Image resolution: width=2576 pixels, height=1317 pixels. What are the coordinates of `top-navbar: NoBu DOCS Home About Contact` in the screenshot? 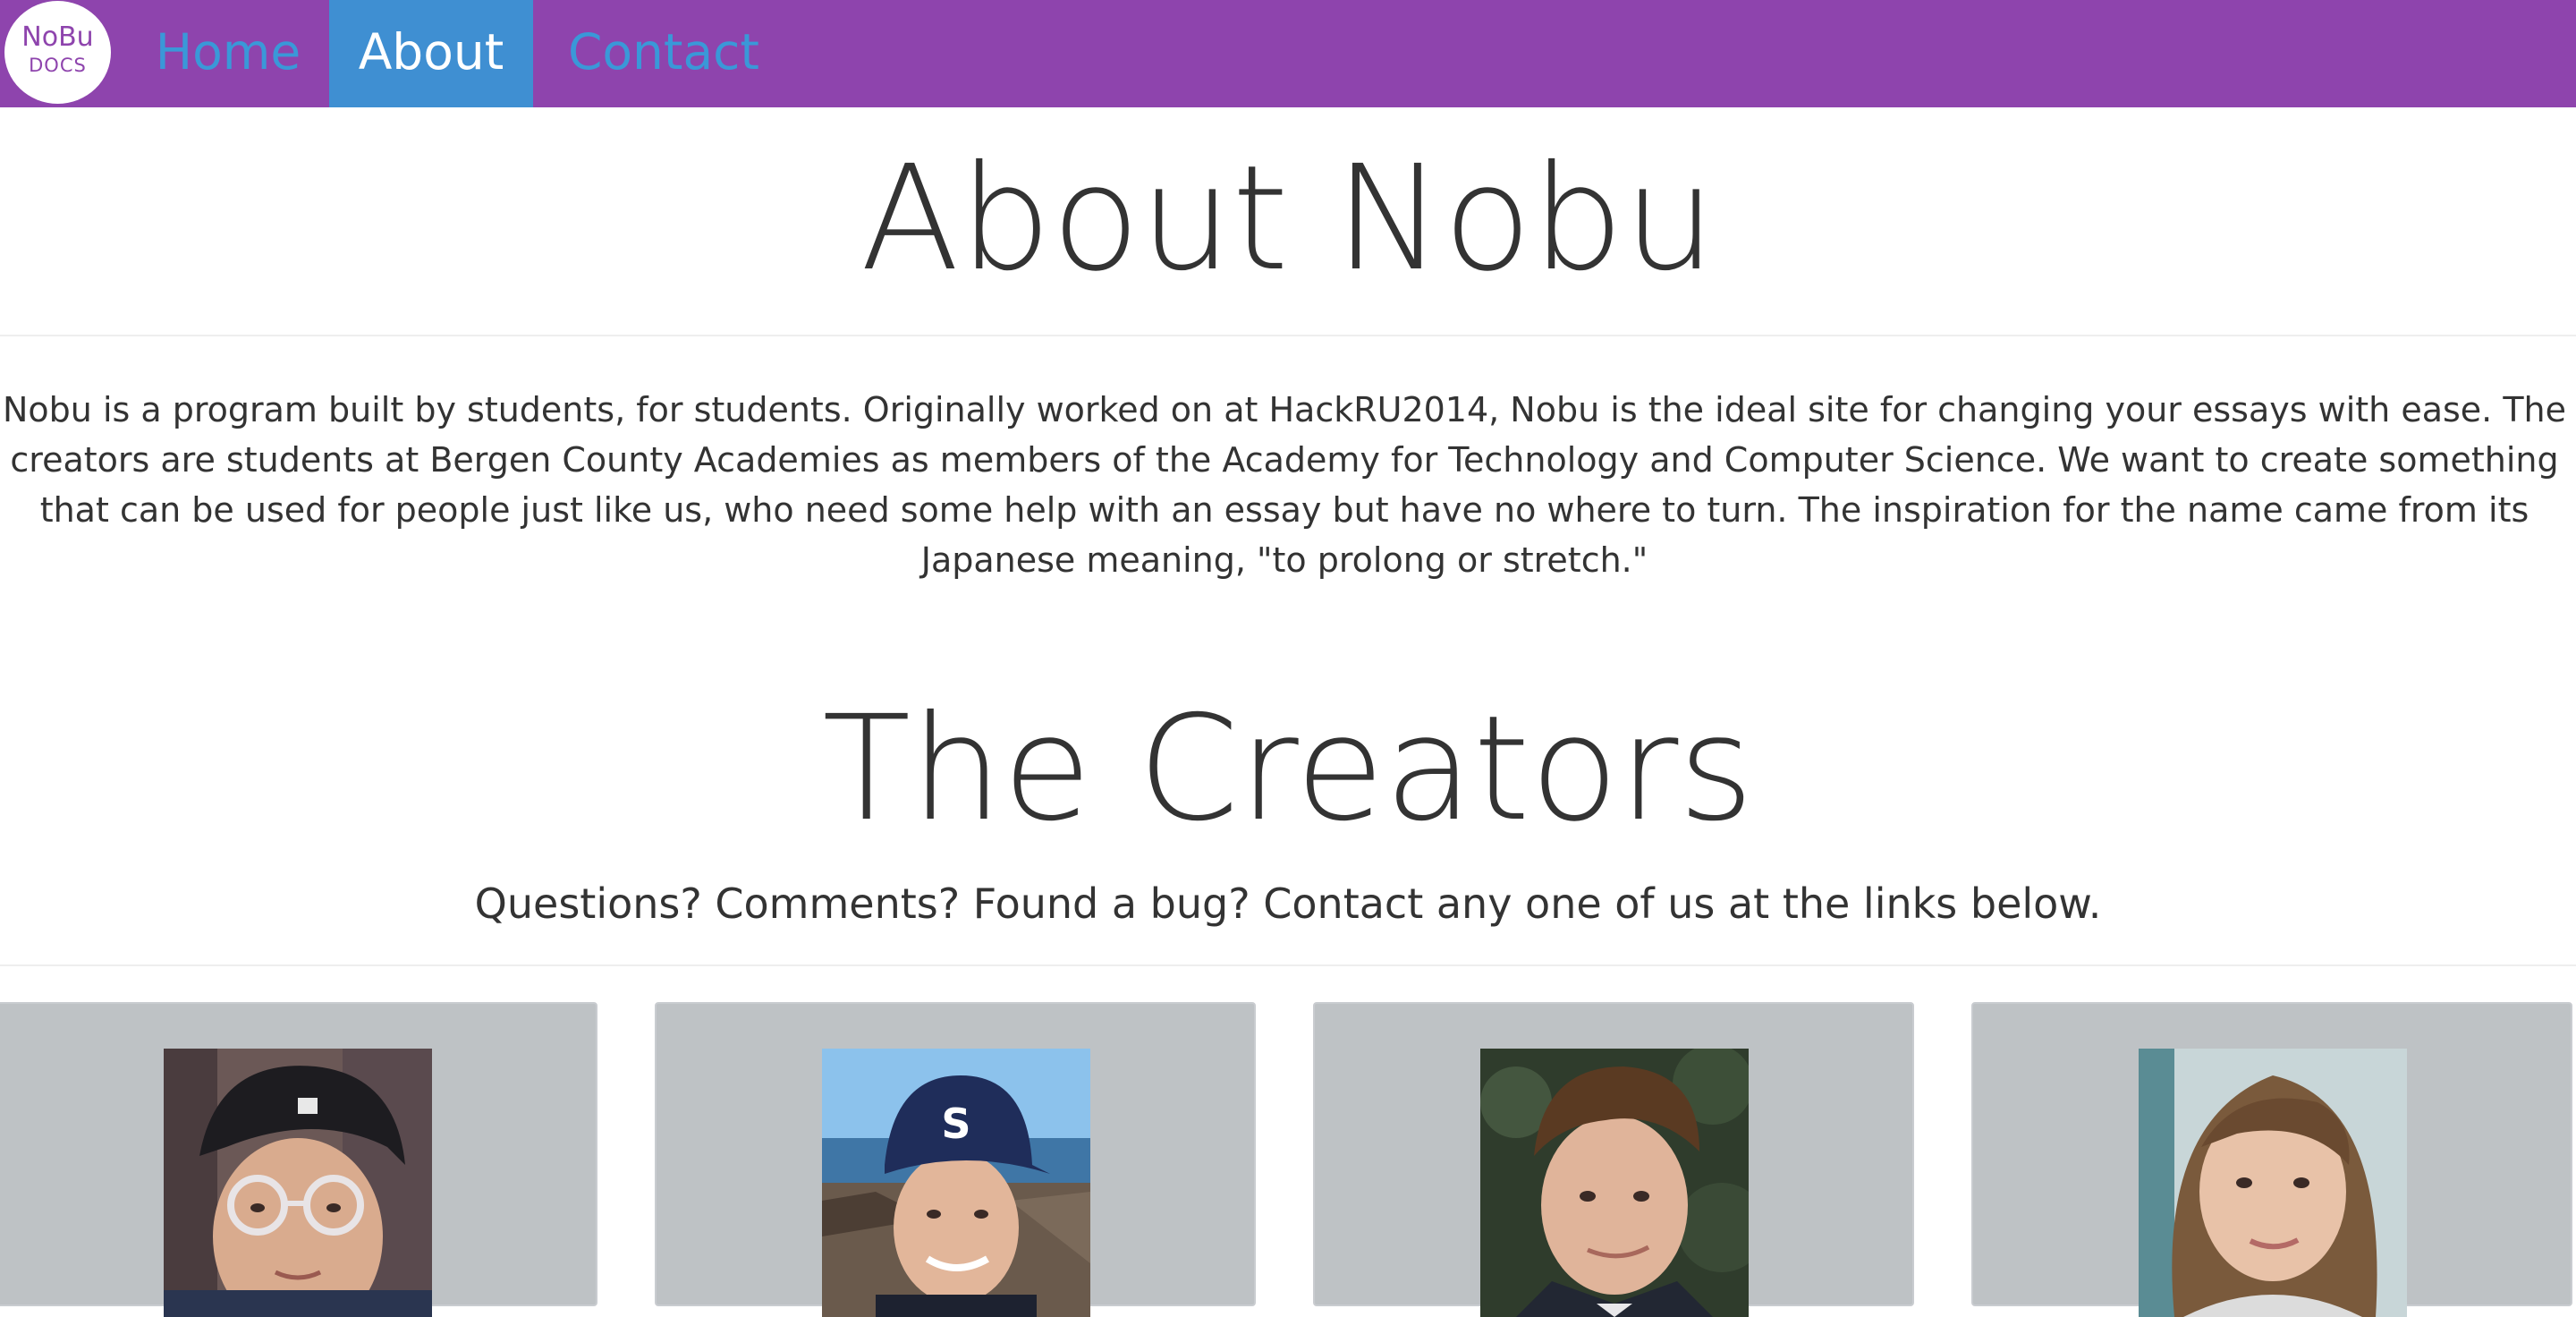 It's located at (1288, 54).